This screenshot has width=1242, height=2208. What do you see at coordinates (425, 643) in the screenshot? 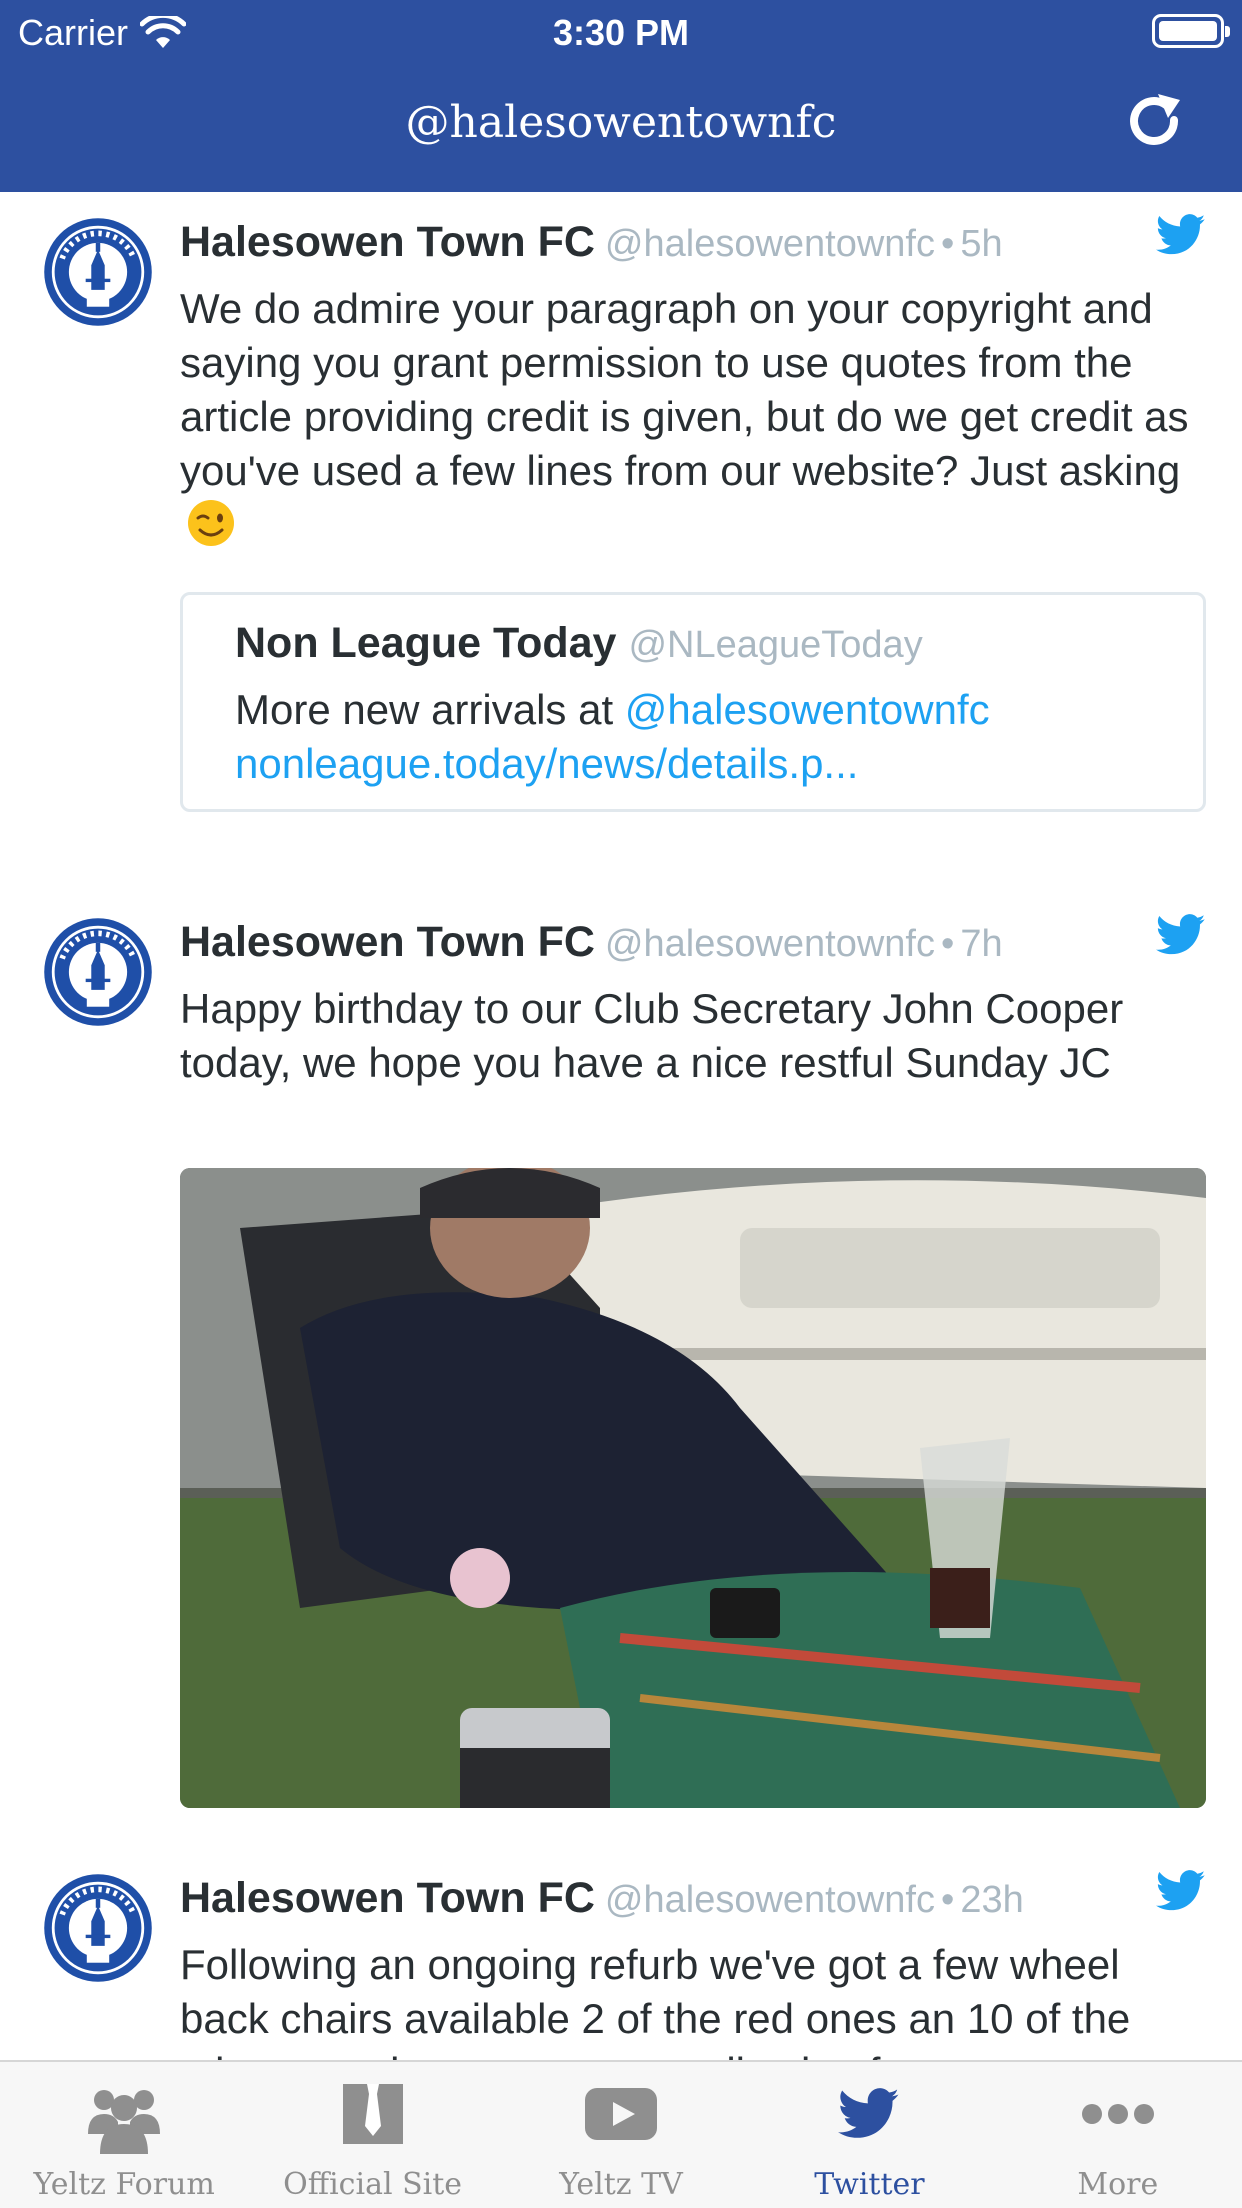
I see `quoted-author-name: Non League Today` at bounding box center [425, 643].